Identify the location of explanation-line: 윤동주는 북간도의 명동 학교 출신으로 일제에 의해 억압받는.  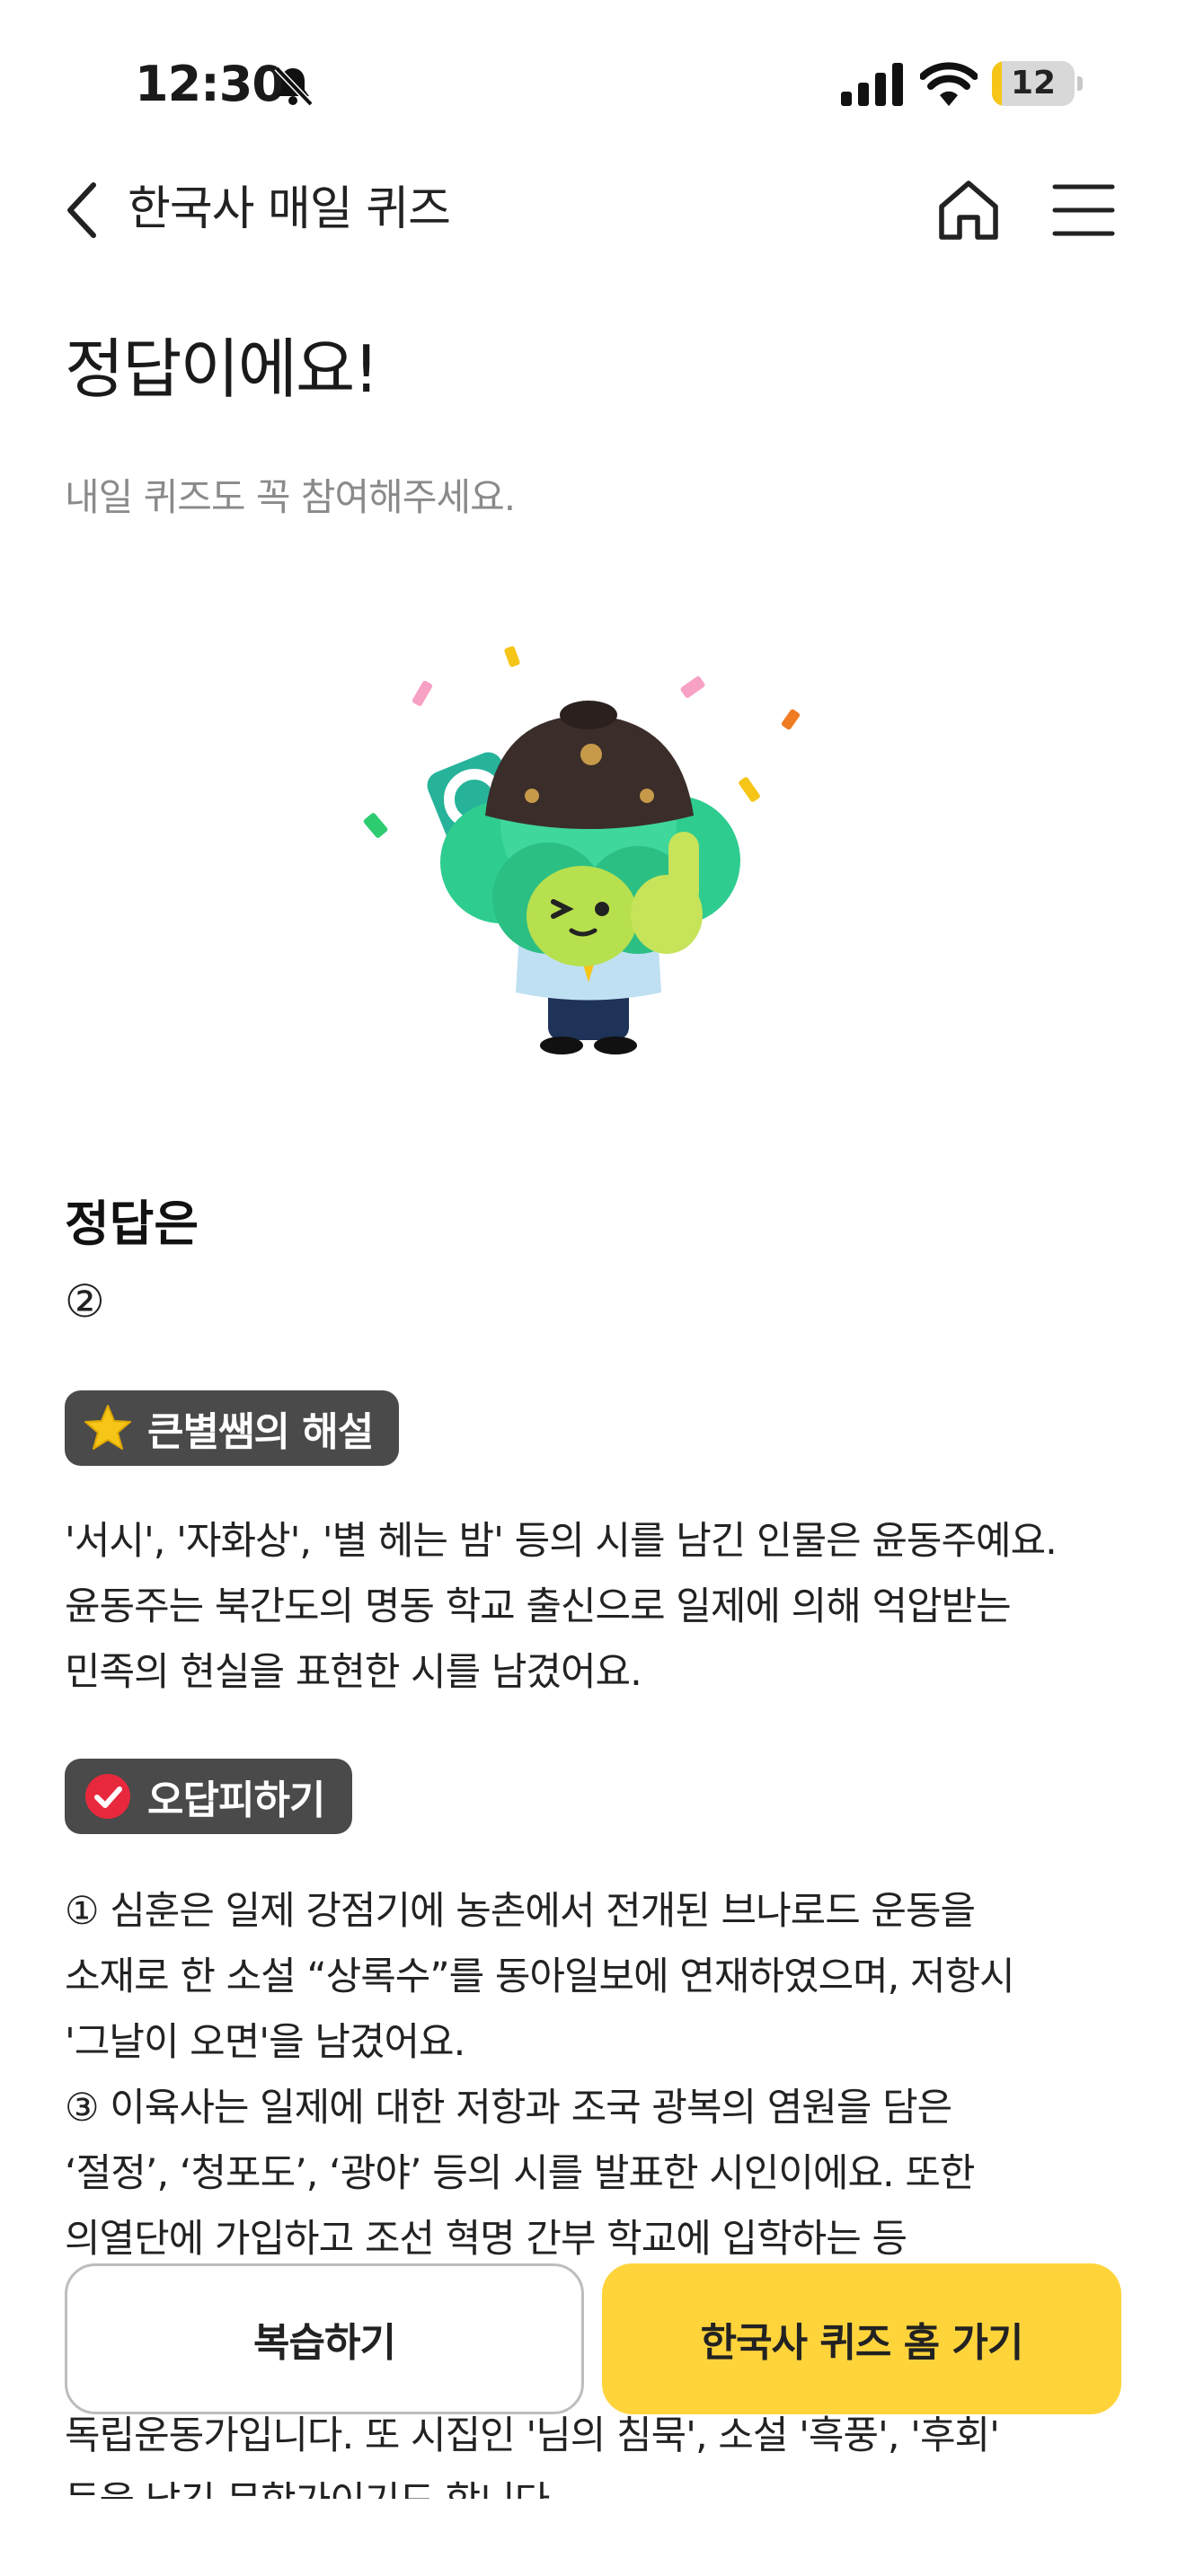
(538, 1606).